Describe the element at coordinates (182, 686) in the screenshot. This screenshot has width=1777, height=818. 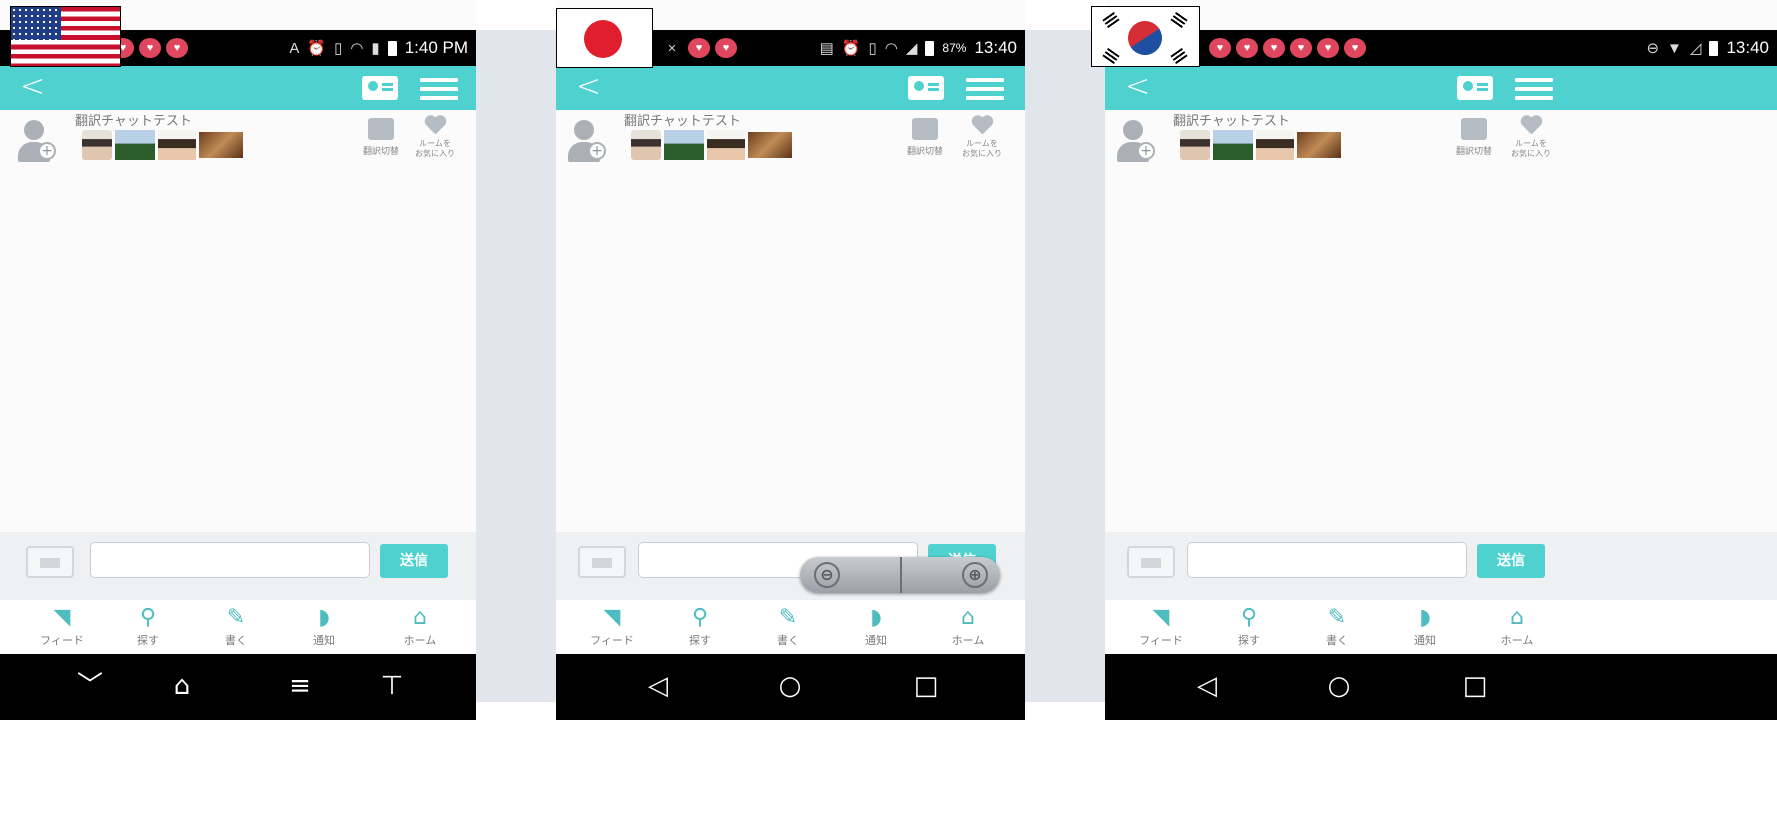
I see `home-outline-icon: ⌂` at that location.